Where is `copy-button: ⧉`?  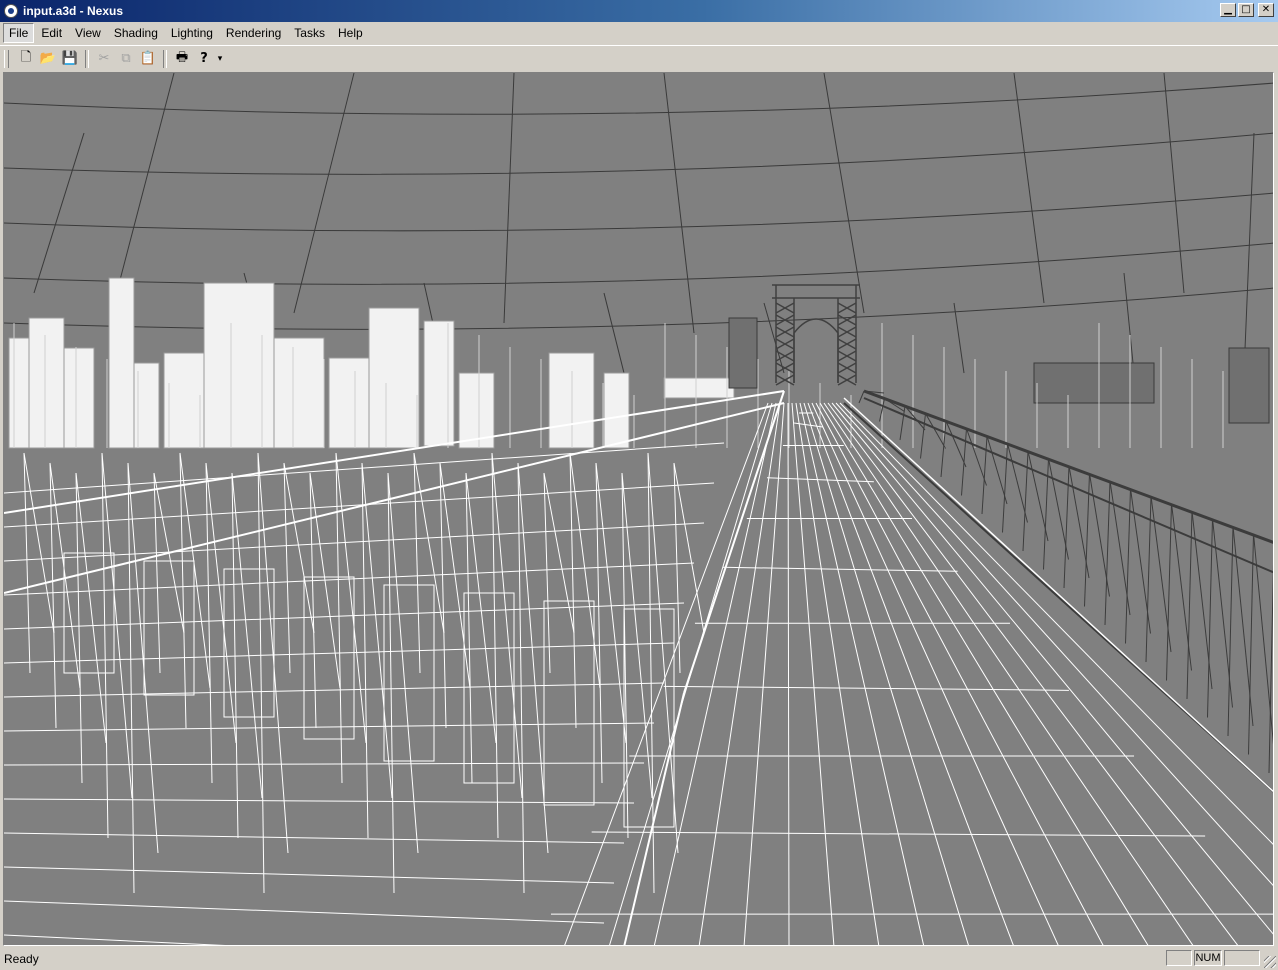 copy-button: ⧉ is located at coordinates (126, 59).